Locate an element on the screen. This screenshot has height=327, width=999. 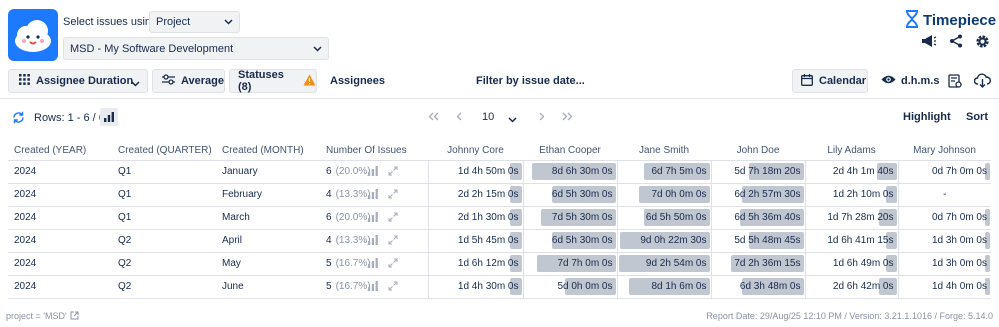
duration-bar: 6d 5h 36m 40s is located at coordinates (758, 217).